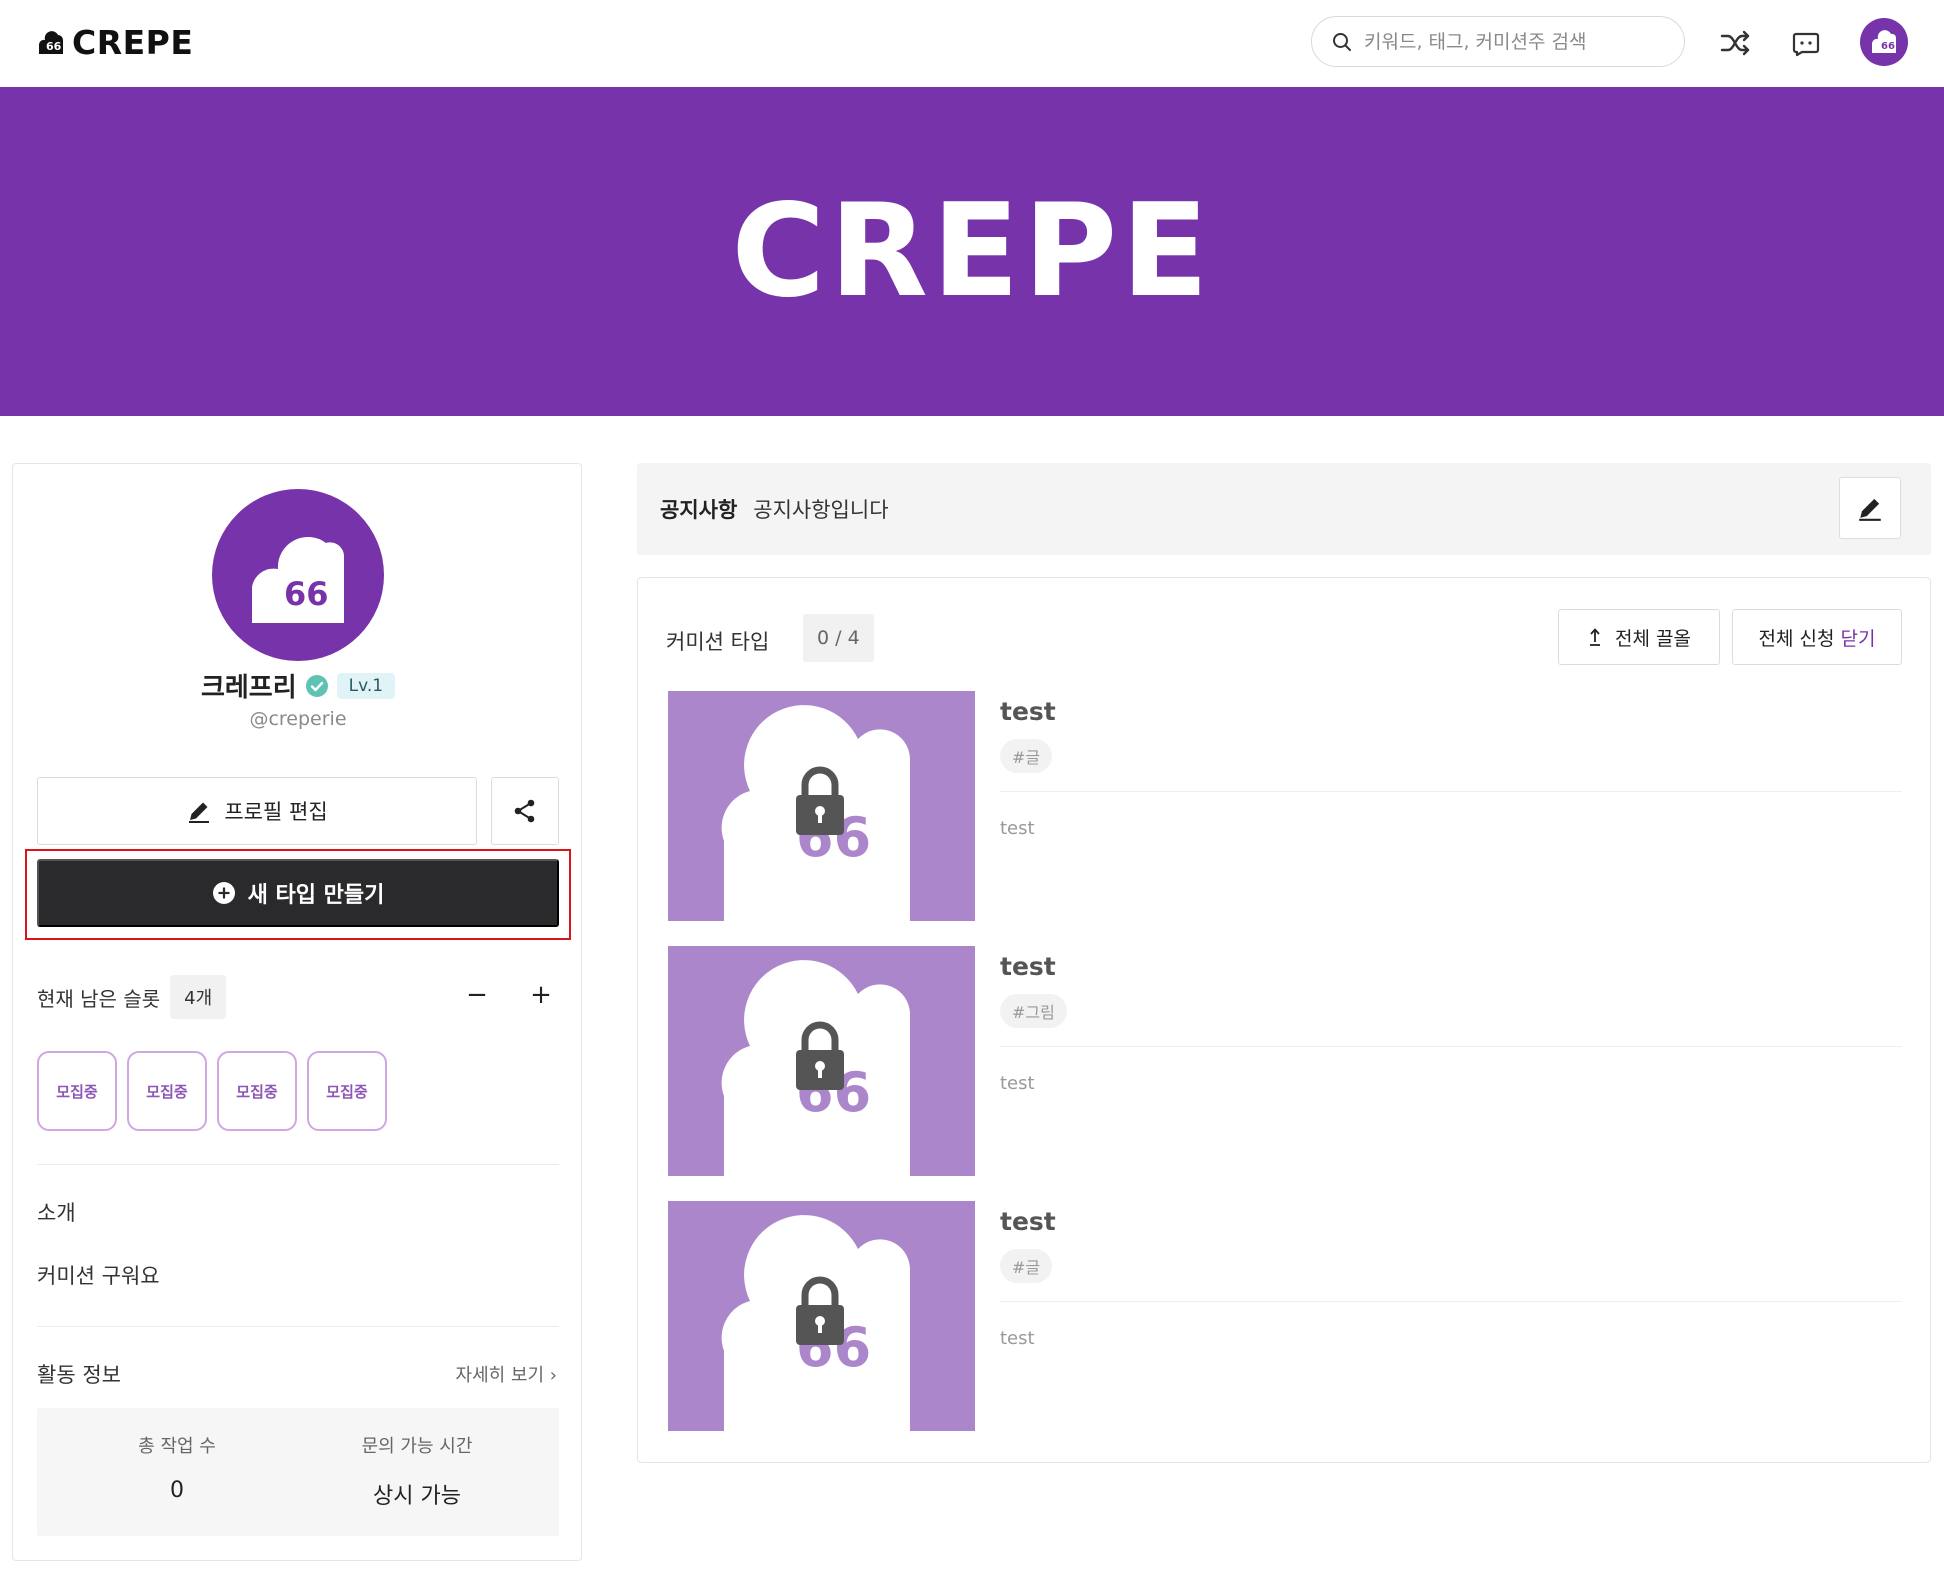 This screenshot has height=1573, width=1944. Describe the element at coordinates (316, 685) in the screenshot. I see `verified-icon` at that location.